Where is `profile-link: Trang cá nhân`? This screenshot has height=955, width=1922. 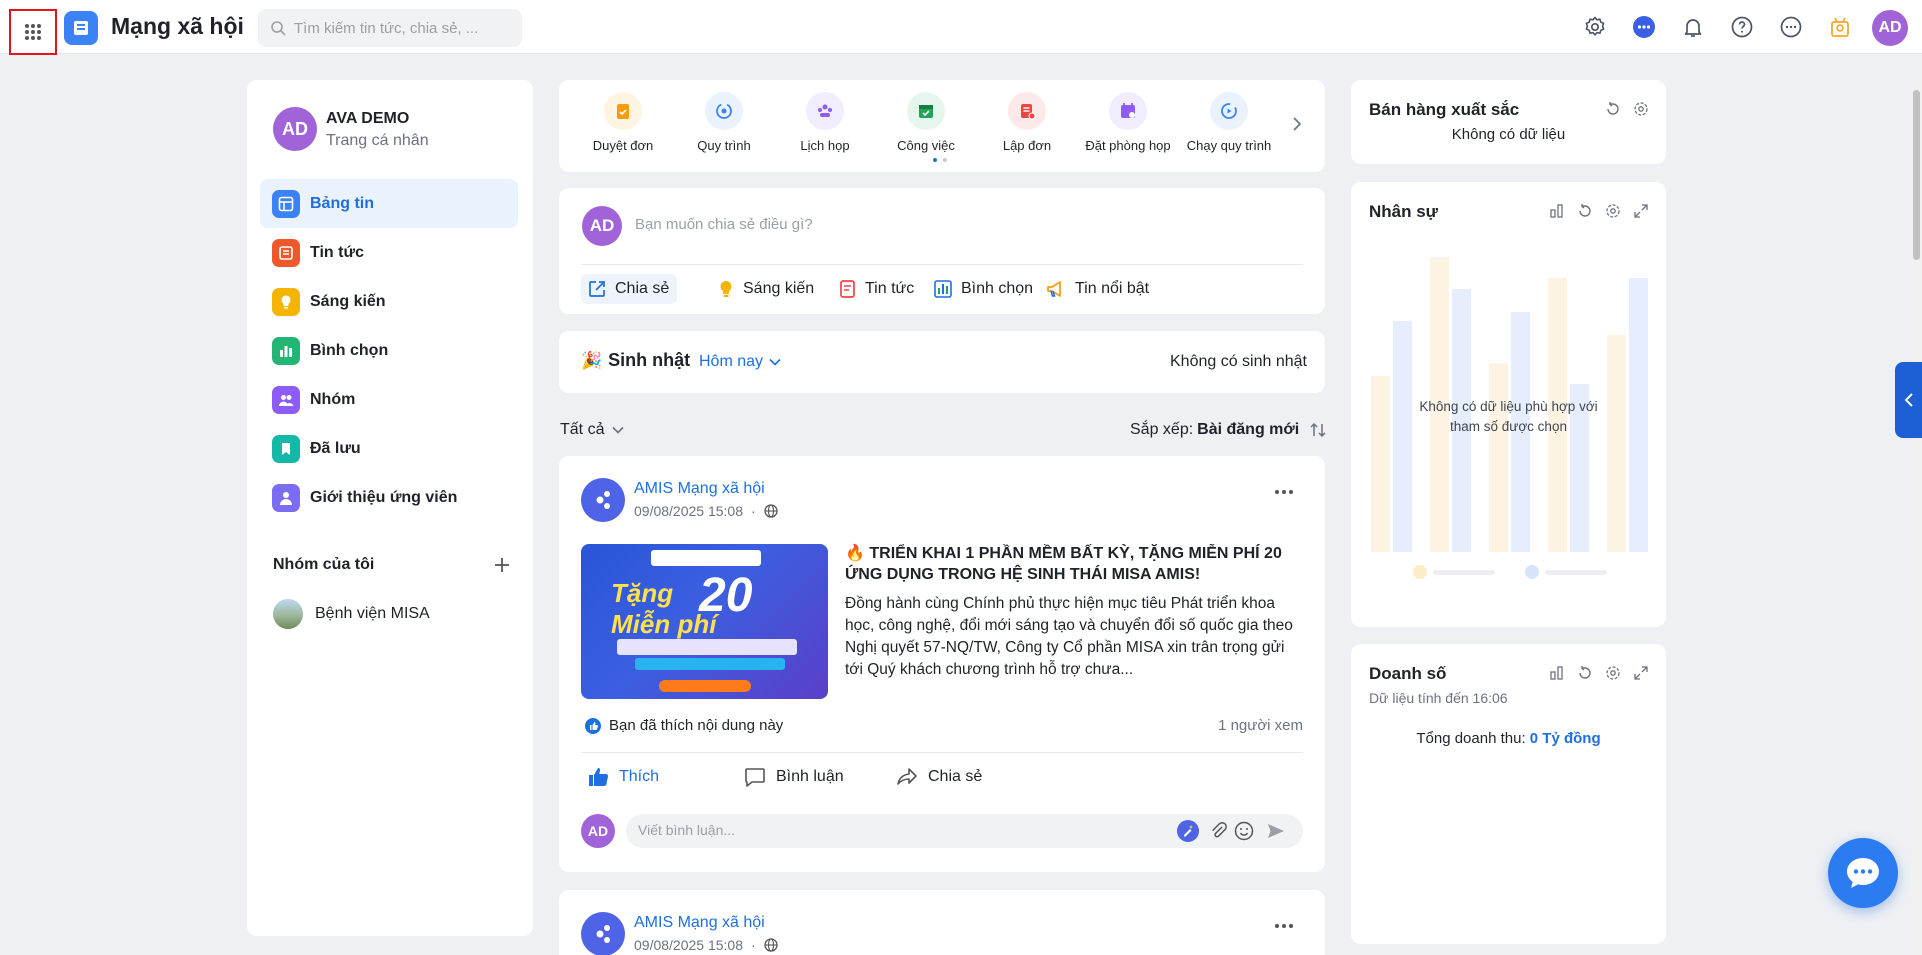 profile-link: Trang cá nhân is located at coordinates (377, 141).